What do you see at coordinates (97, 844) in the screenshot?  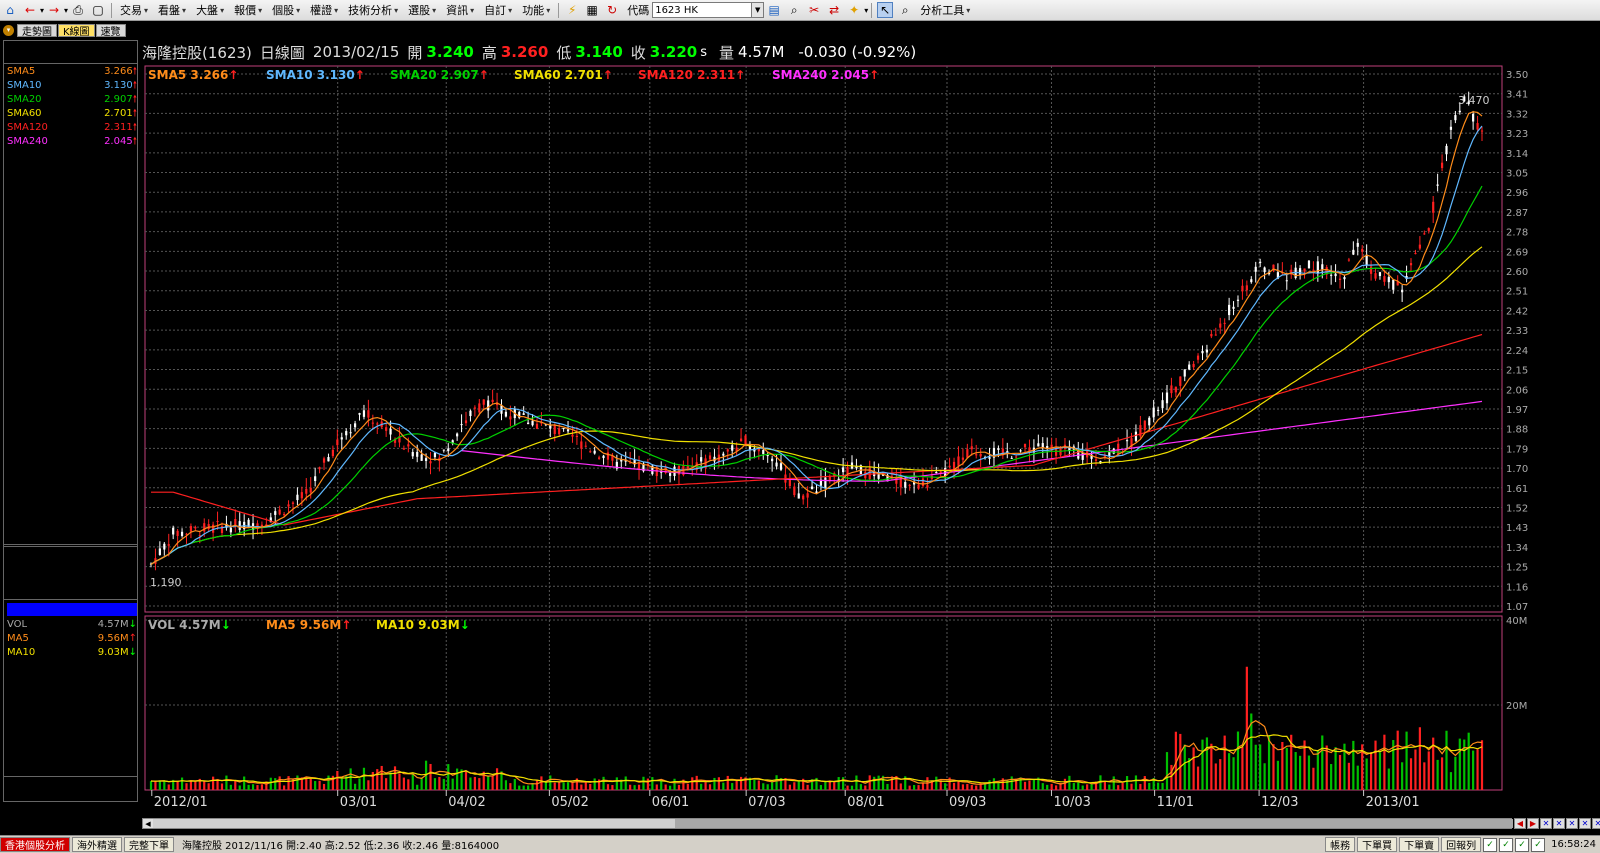 I see `tab-overseas: 海外精選` at bounding box center [97, 844].